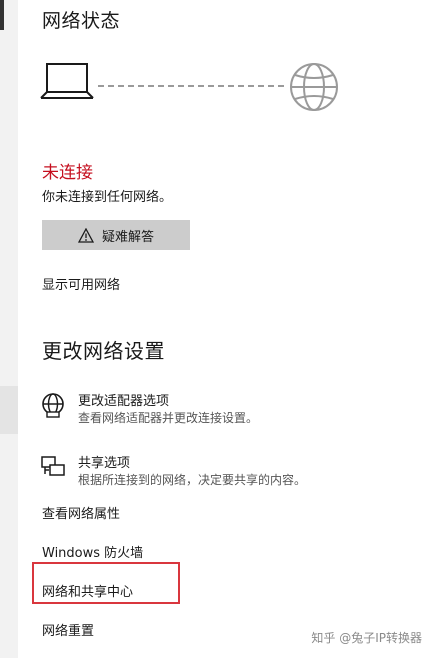 Image resolution: width=432 pixels, height=658 pixels. What do you see at coordinates (314, 87) in the screenshot?
I see `globe-icon` at bounding box center [314, 87].